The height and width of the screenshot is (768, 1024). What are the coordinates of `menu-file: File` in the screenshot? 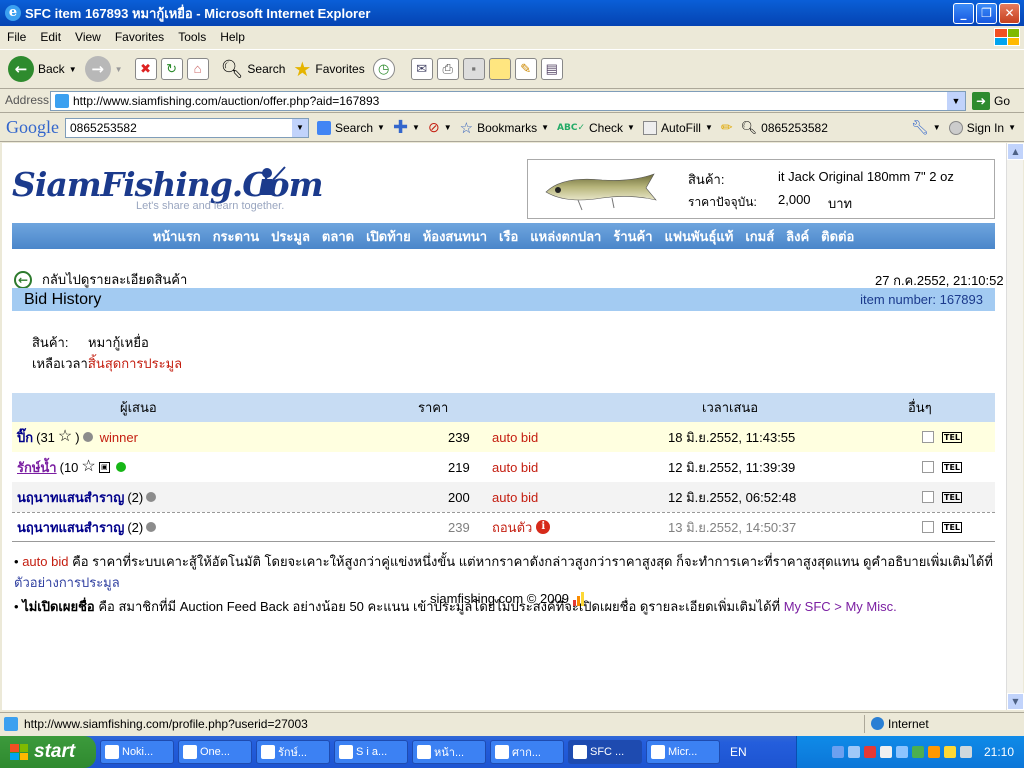 It's located at (16, 37).